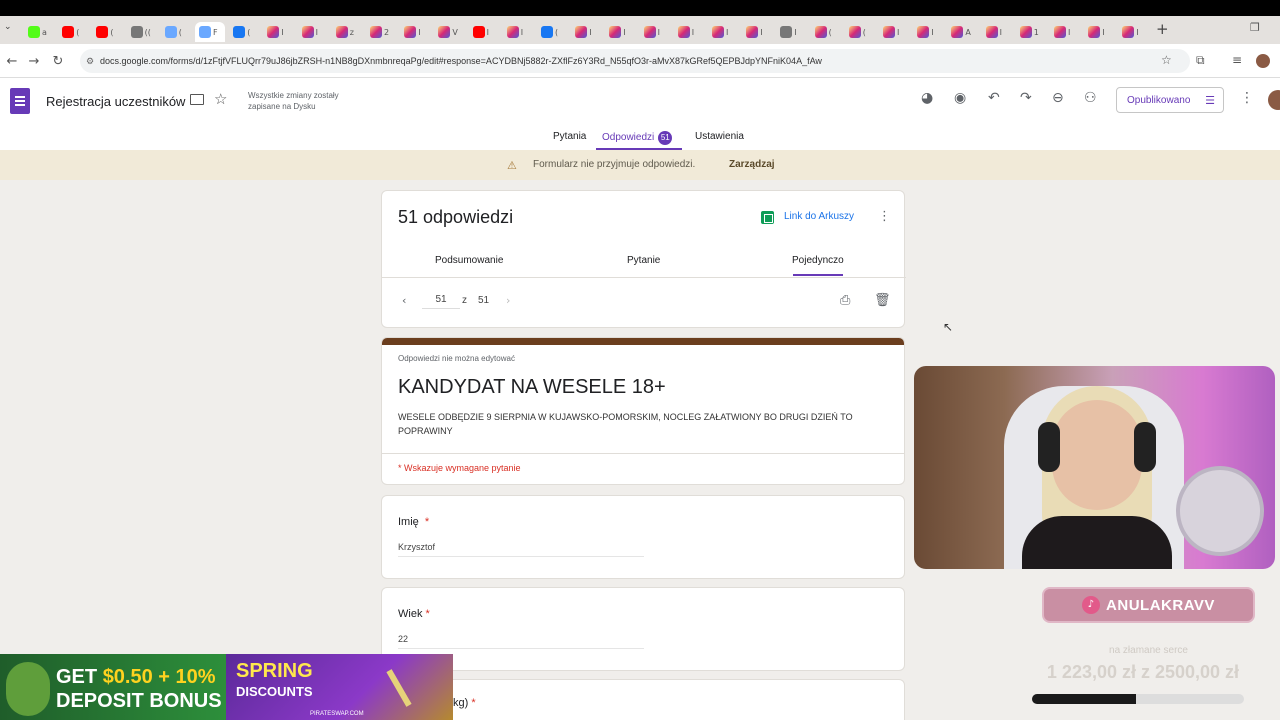  Describe the element at coordinates (348, 32) in the screenshot. I see `browser-tab: z` at that location.